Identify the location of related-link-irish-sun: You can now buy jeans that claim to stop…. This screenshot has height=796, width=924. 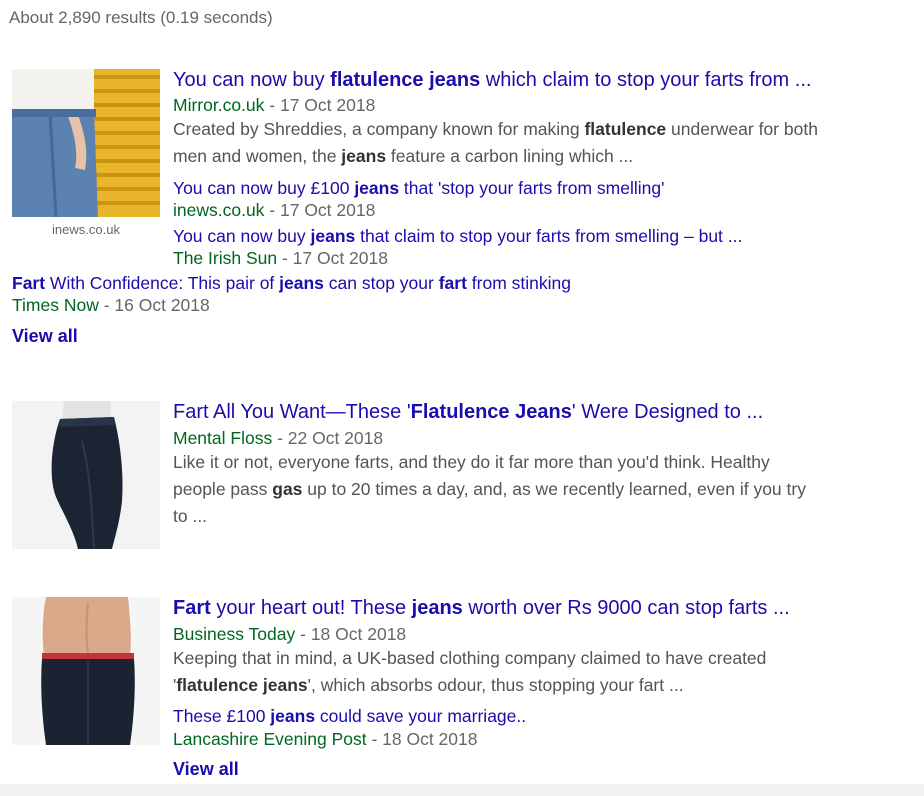
(457, 236).